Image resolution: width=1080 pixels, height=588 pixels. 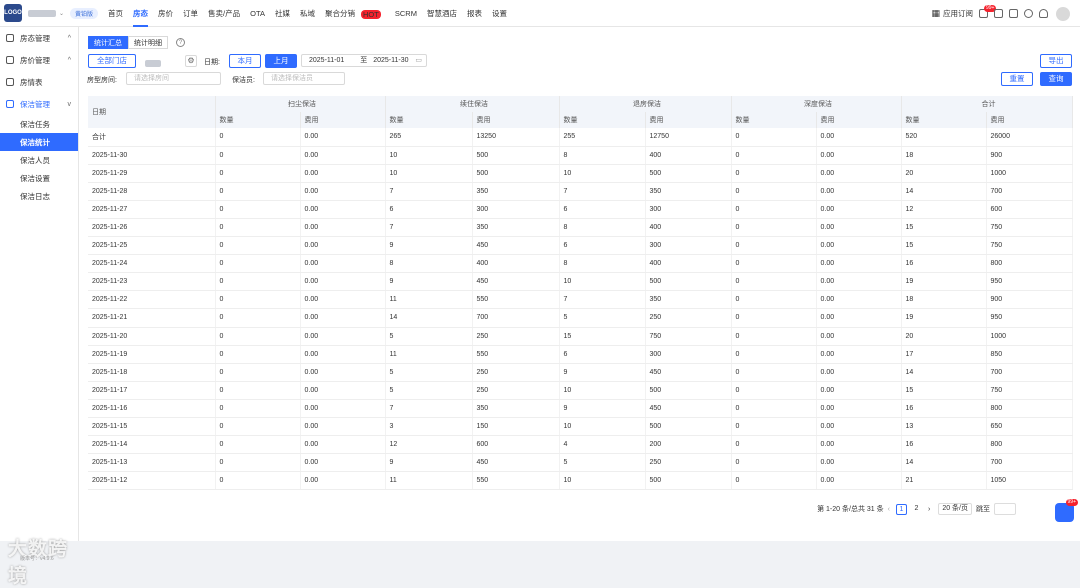 I want to click on sidebar-subitem-4: 保洁日志, so click(x=39, y=196).